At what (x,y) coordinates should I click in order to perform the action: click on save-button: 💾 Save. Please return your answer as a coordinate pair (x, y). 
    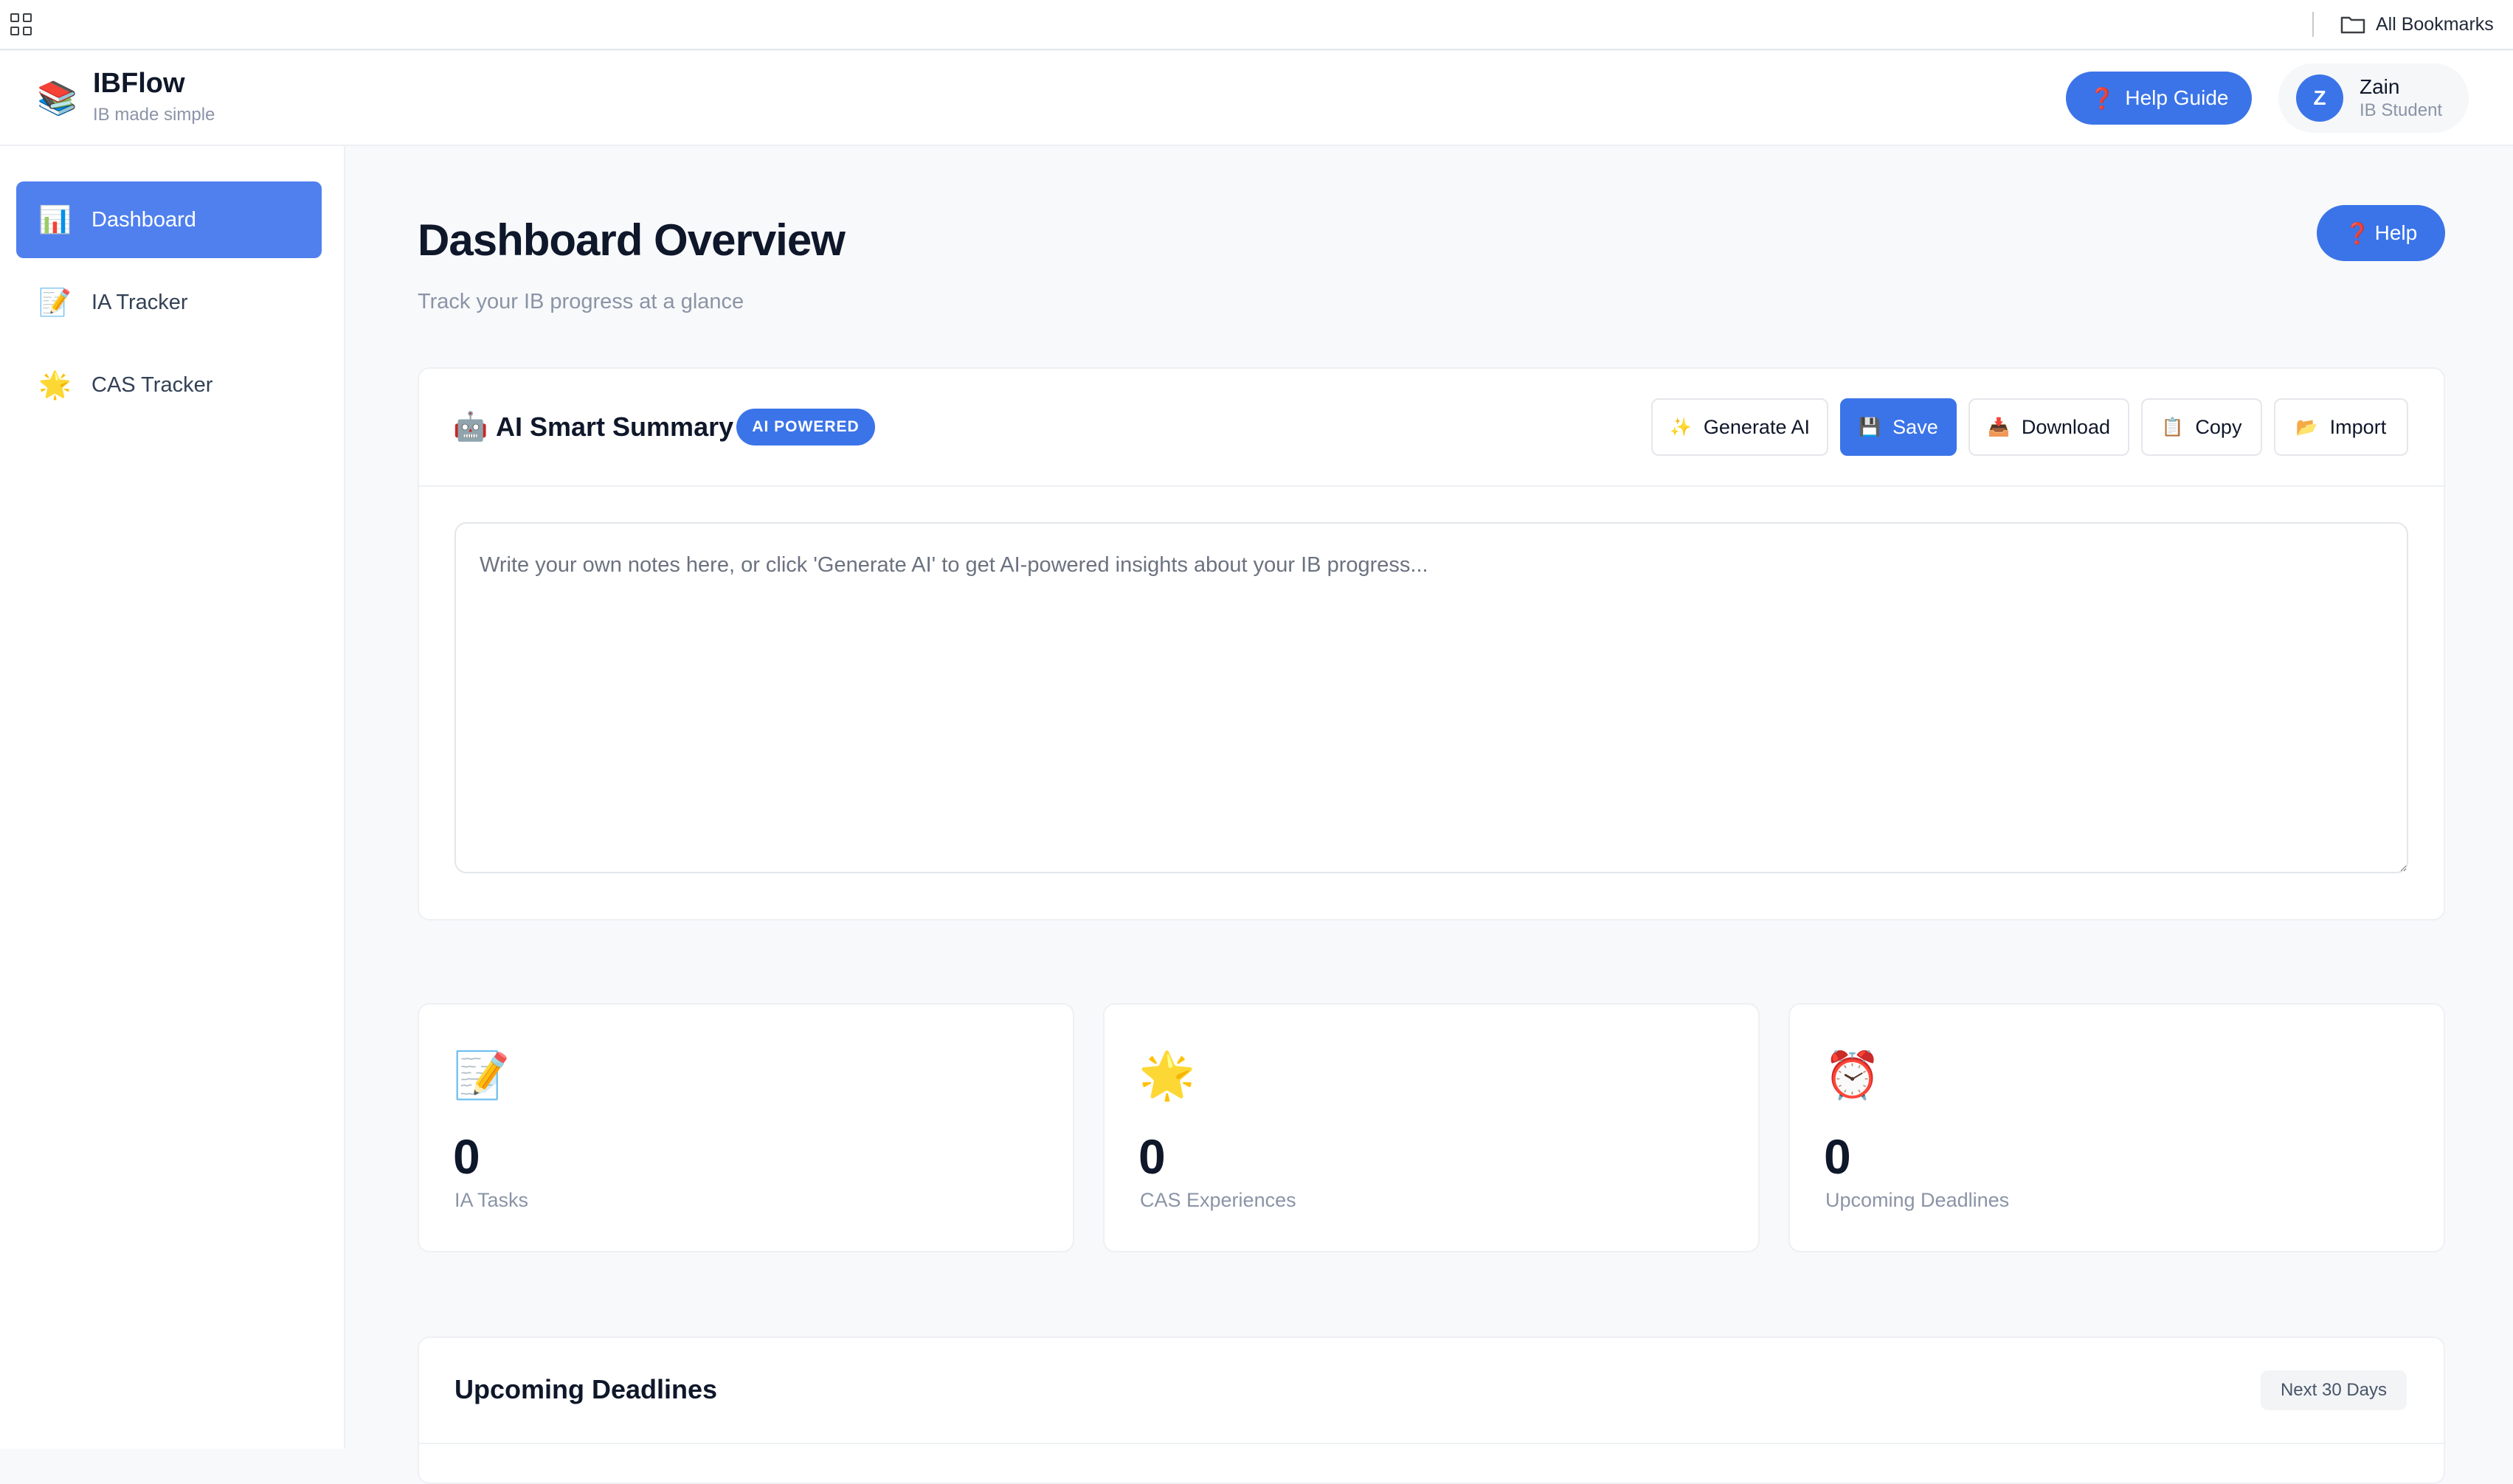
    Looking at the image, I should click on (1898, 427).